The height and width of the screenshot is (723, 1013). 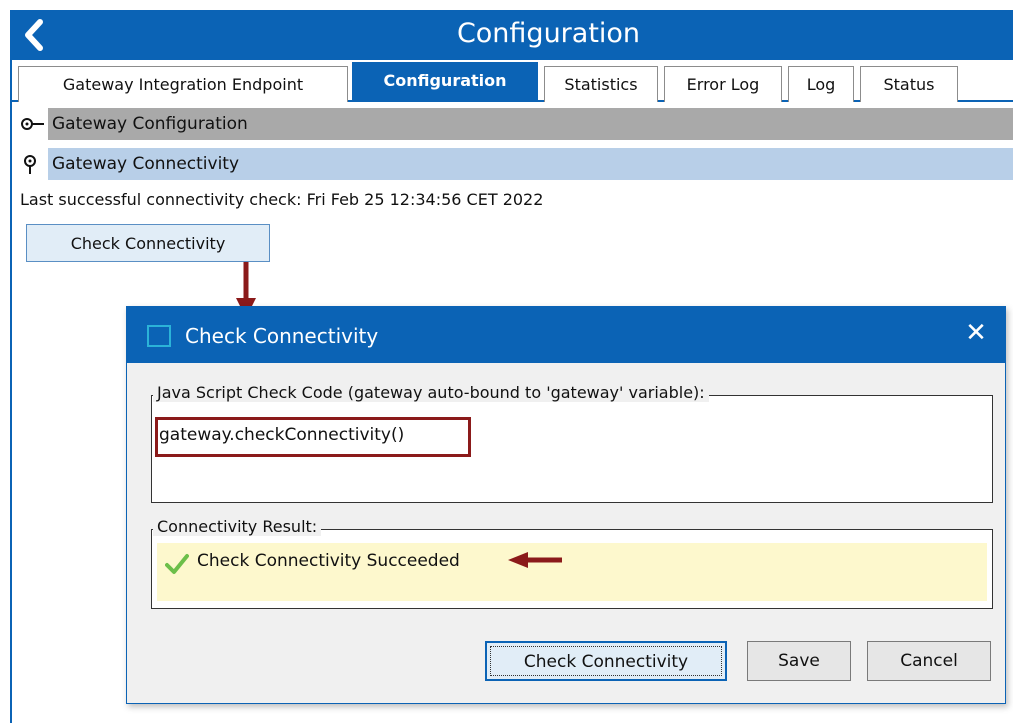 I want to click on tab-log: Log, so click(x=821, y=84).